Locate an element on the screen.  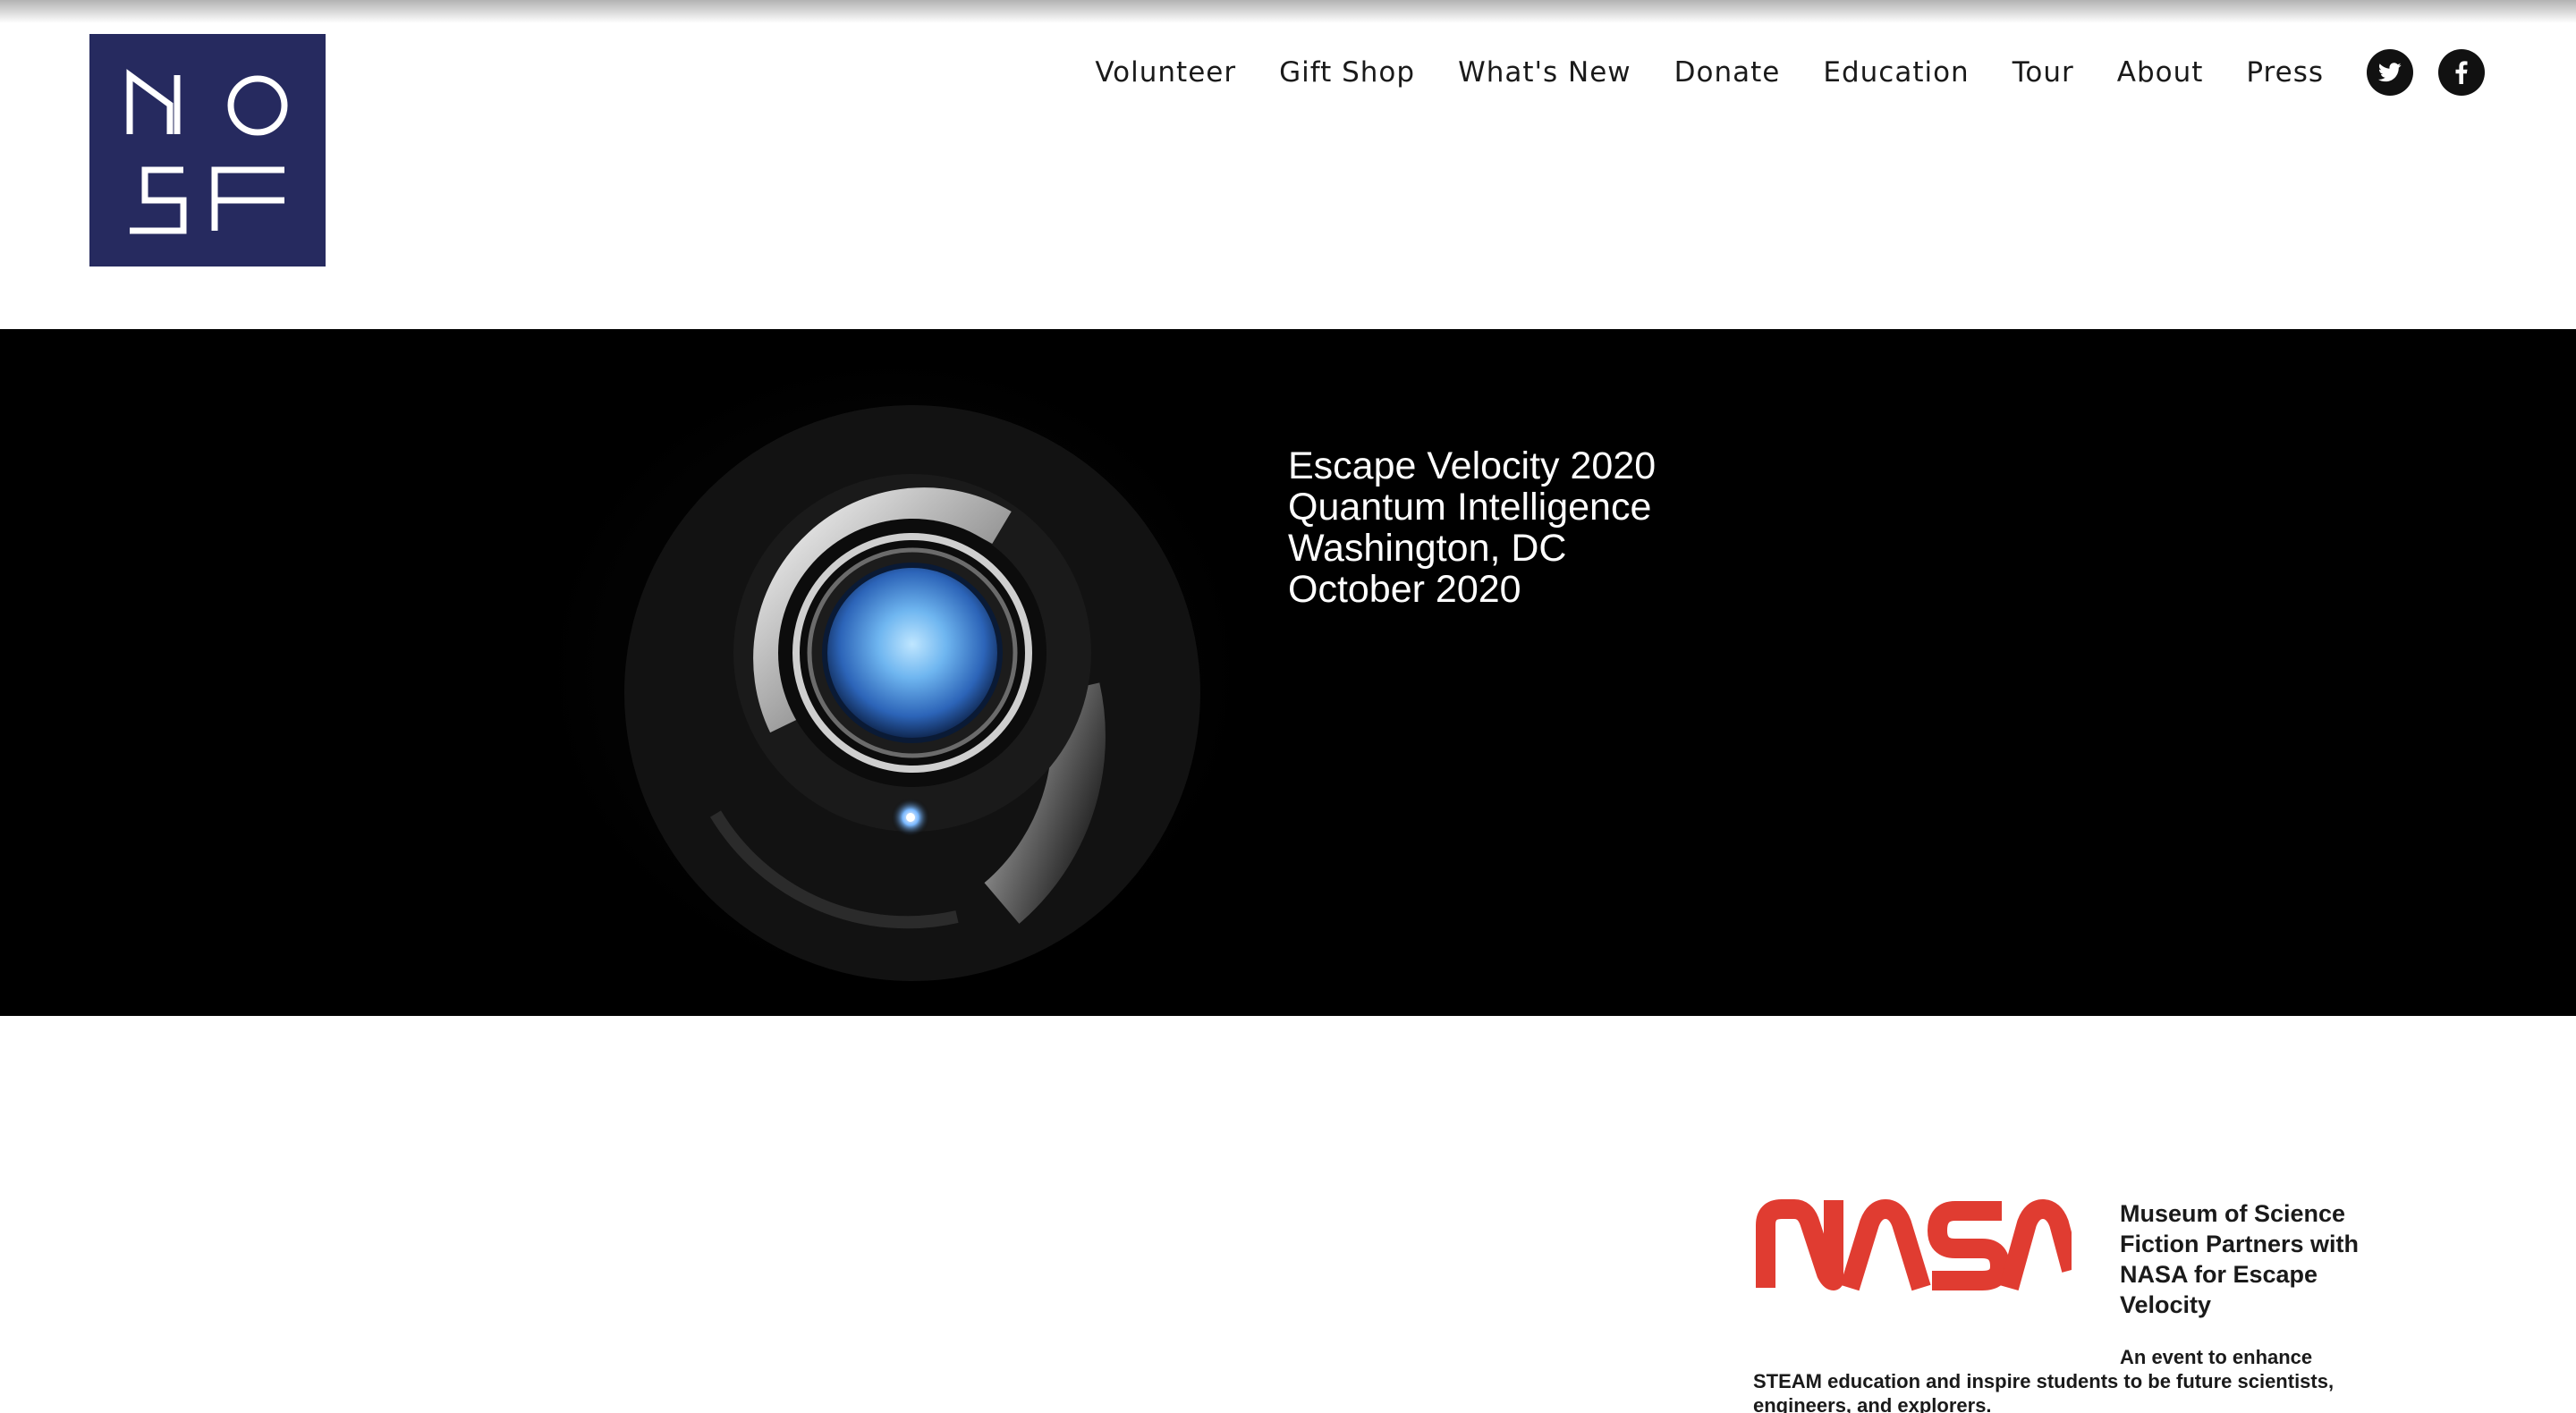
hero-line-date: October 2020 is located at coordinates (1404, 589).